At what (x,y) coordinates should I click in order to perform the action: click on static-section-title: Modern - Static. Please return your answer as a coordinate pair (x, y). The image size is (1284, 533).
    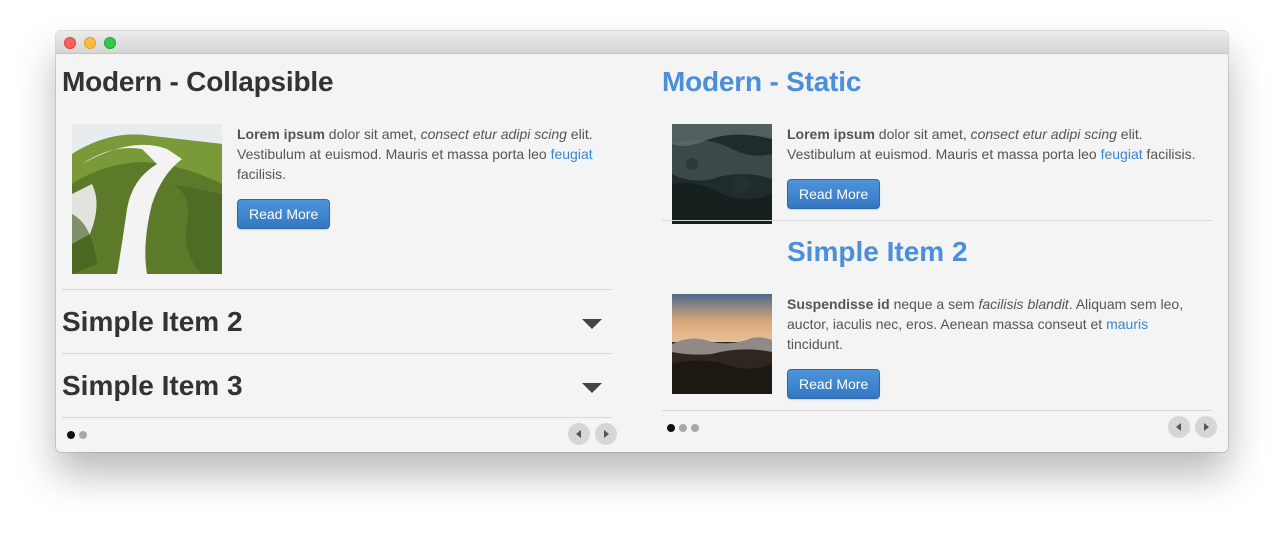
    Looking at the image, I should click on (762, 81).